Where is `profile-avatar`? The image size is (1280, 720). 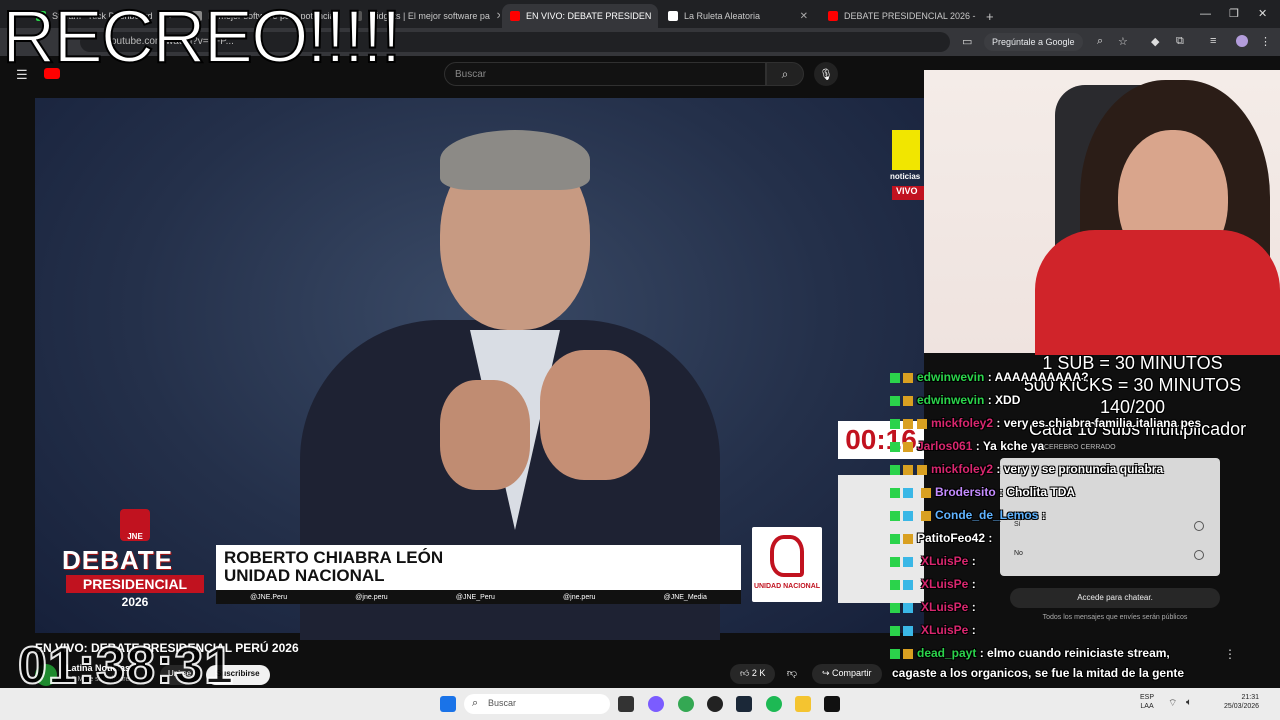
profile-avatar is located at coordinates (1242, 41).